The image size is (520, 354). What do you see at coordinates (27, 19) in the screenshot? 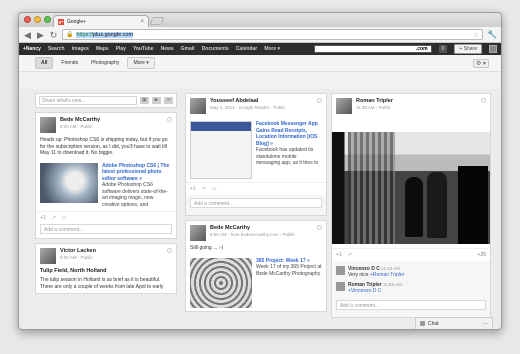
I see `close-window-button` at bounding box center [27, 19].